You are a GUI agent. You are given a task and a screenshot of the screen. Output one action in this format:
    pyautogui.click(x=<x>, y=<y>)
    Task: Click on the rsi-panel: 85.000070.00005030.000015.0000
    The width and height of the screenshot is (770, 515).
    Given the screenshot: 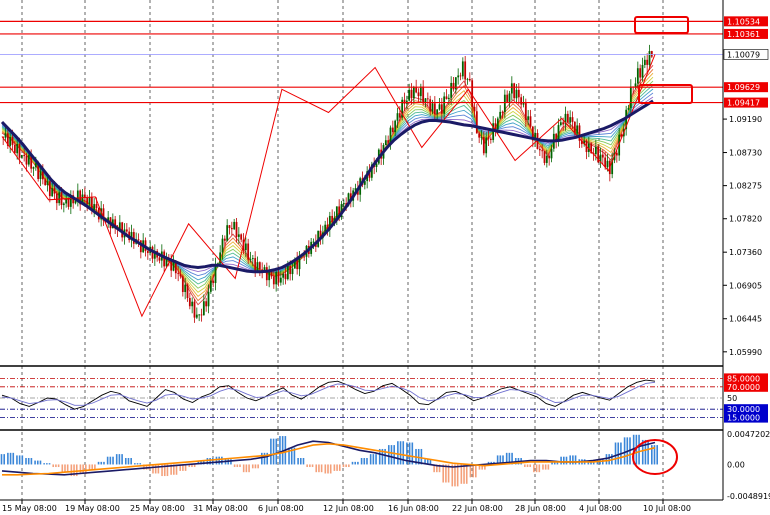 What is the action you would take?
    pyautogui.click(x=384, y=398)
    